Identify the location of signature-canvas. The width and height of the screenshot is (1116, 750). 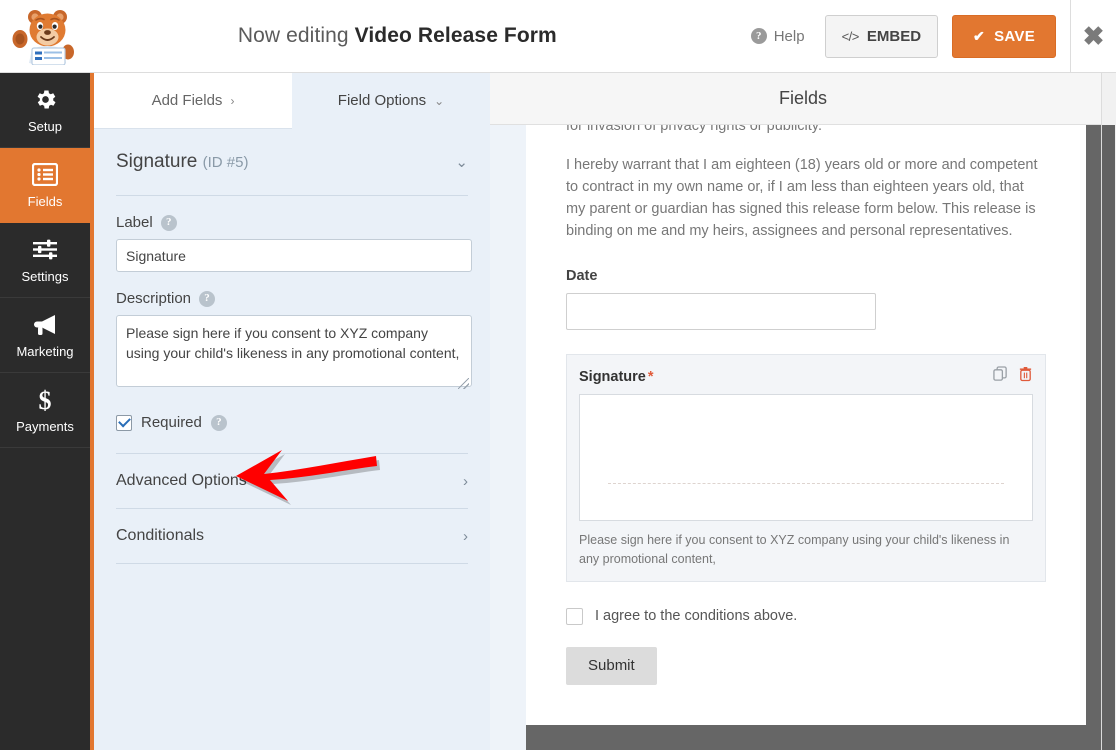
(806, 458).